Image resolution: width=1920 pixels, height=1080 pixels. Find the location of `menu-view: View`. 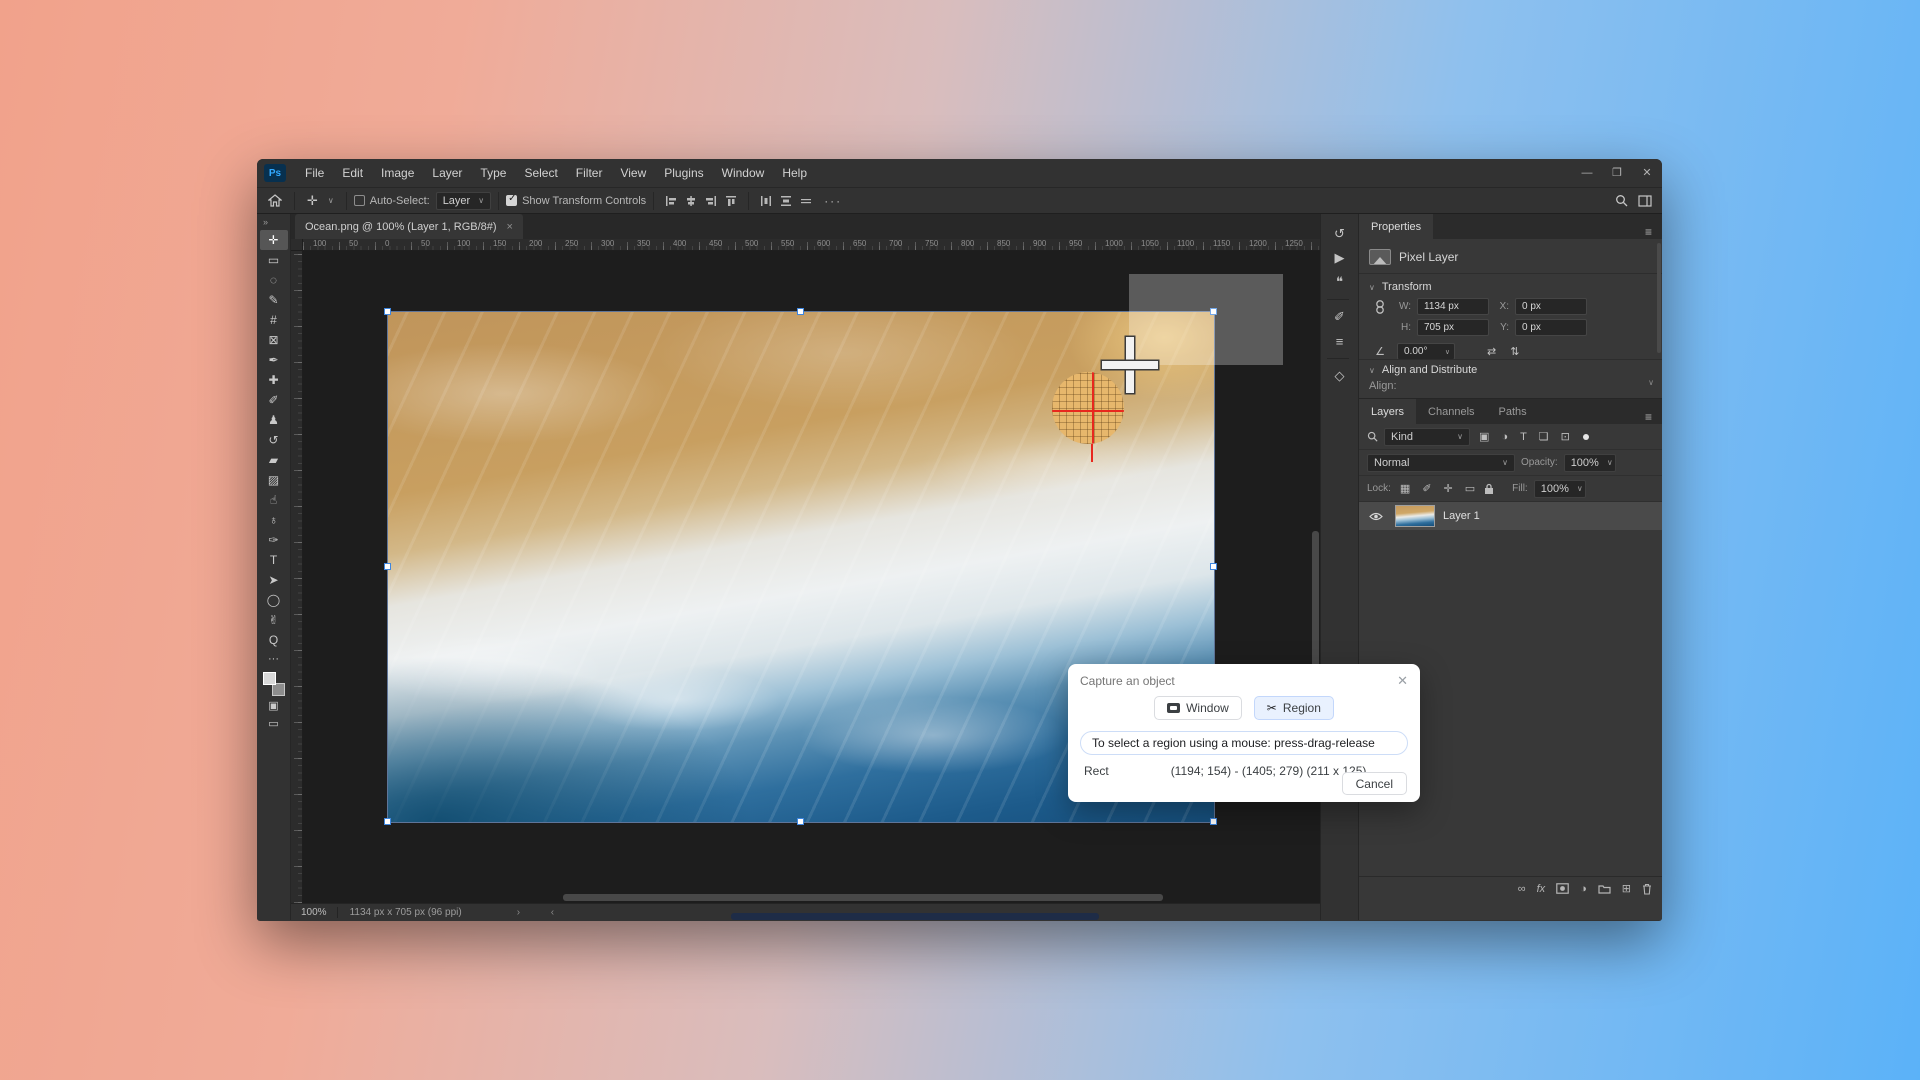

menu-view: View is located at coordinates (633, 173).